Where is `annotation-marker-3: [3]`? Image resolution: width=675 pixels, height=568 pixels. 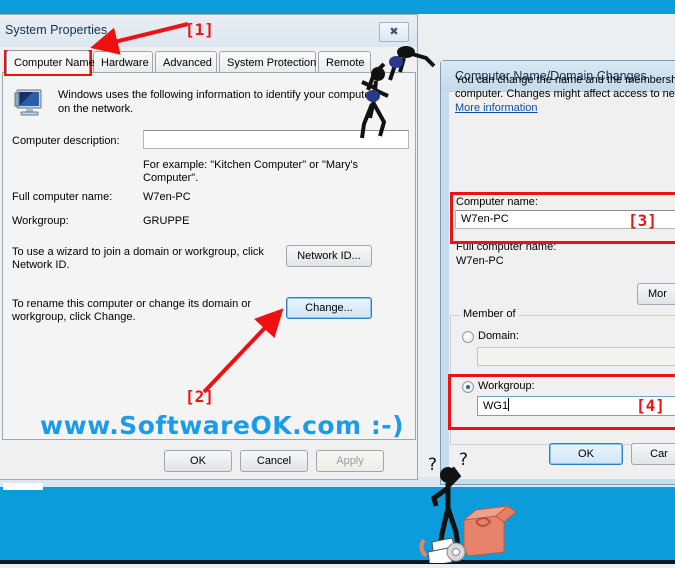
annotation-marker-3: [3] is located at coordinates (642, 220).